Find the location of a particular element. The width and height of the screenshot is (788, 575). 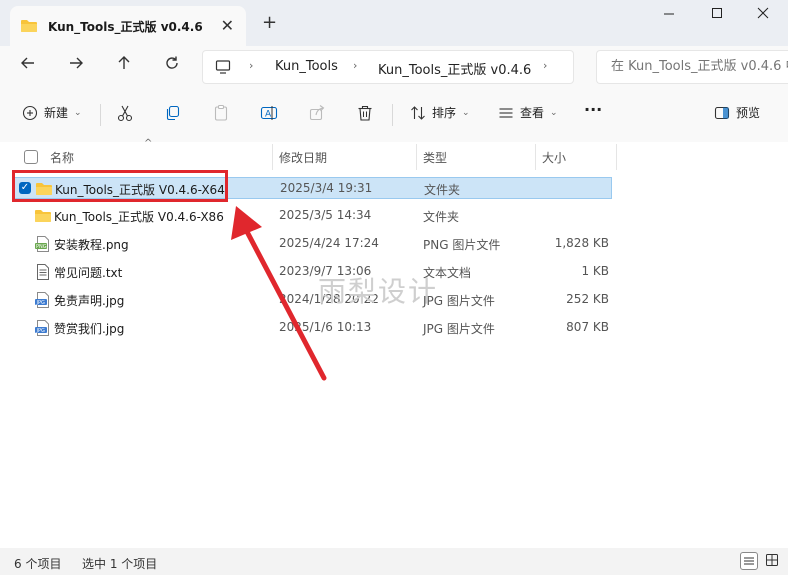

back-arrow-icon is located at coordinates (28, 66).